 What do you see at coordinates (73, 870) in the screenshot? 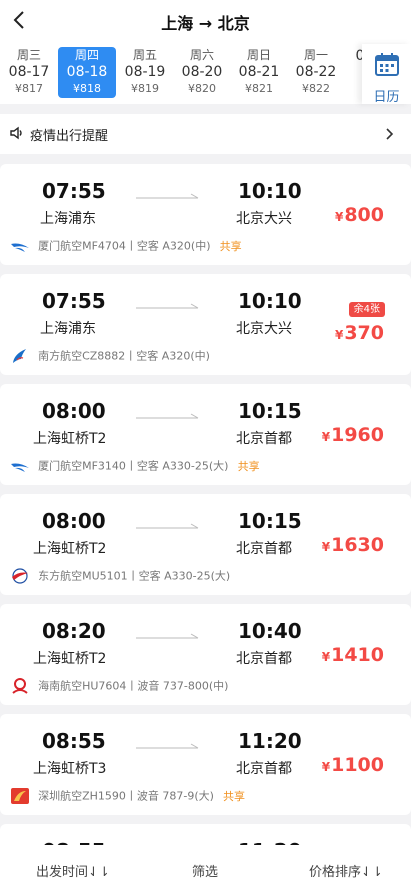
I see `sort-by-departure-time-button: 出发时间⇃⇂` at bounding box center [73, 870].